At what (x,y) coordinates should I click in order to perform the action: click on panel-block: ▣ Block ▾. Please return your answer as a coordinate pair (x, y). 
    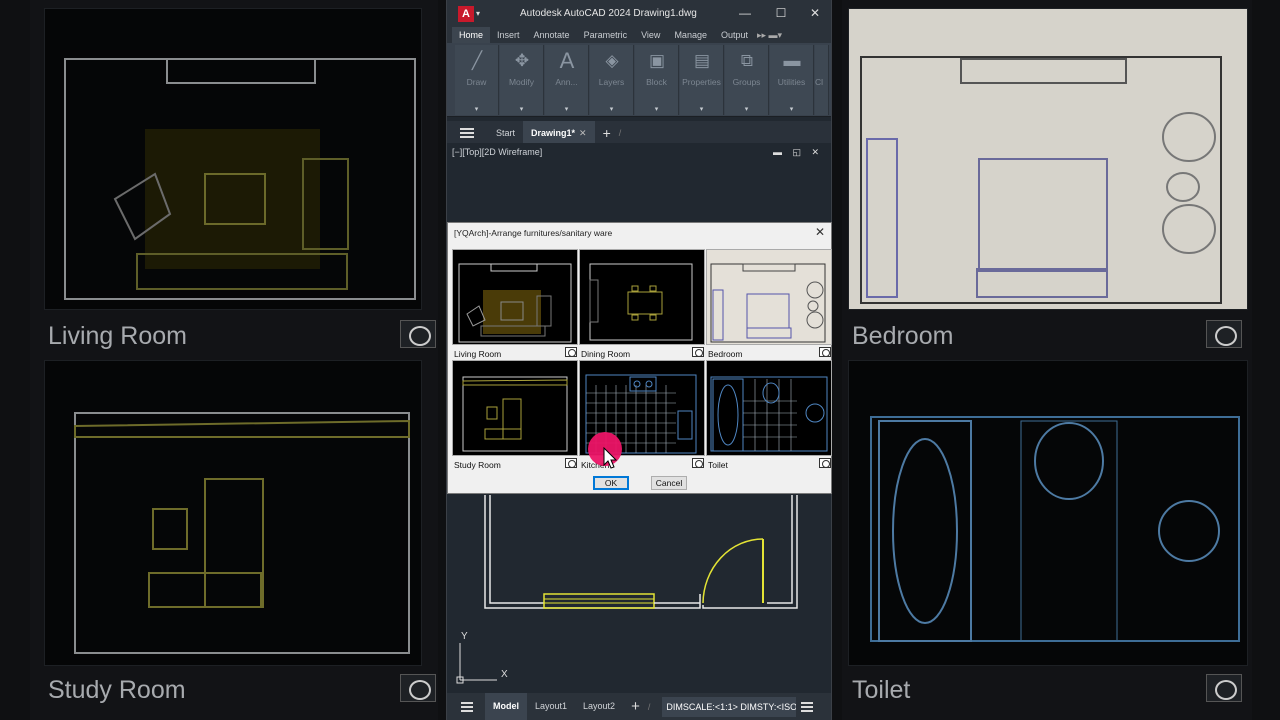
    Looking at the image, I should click on (657, 80).